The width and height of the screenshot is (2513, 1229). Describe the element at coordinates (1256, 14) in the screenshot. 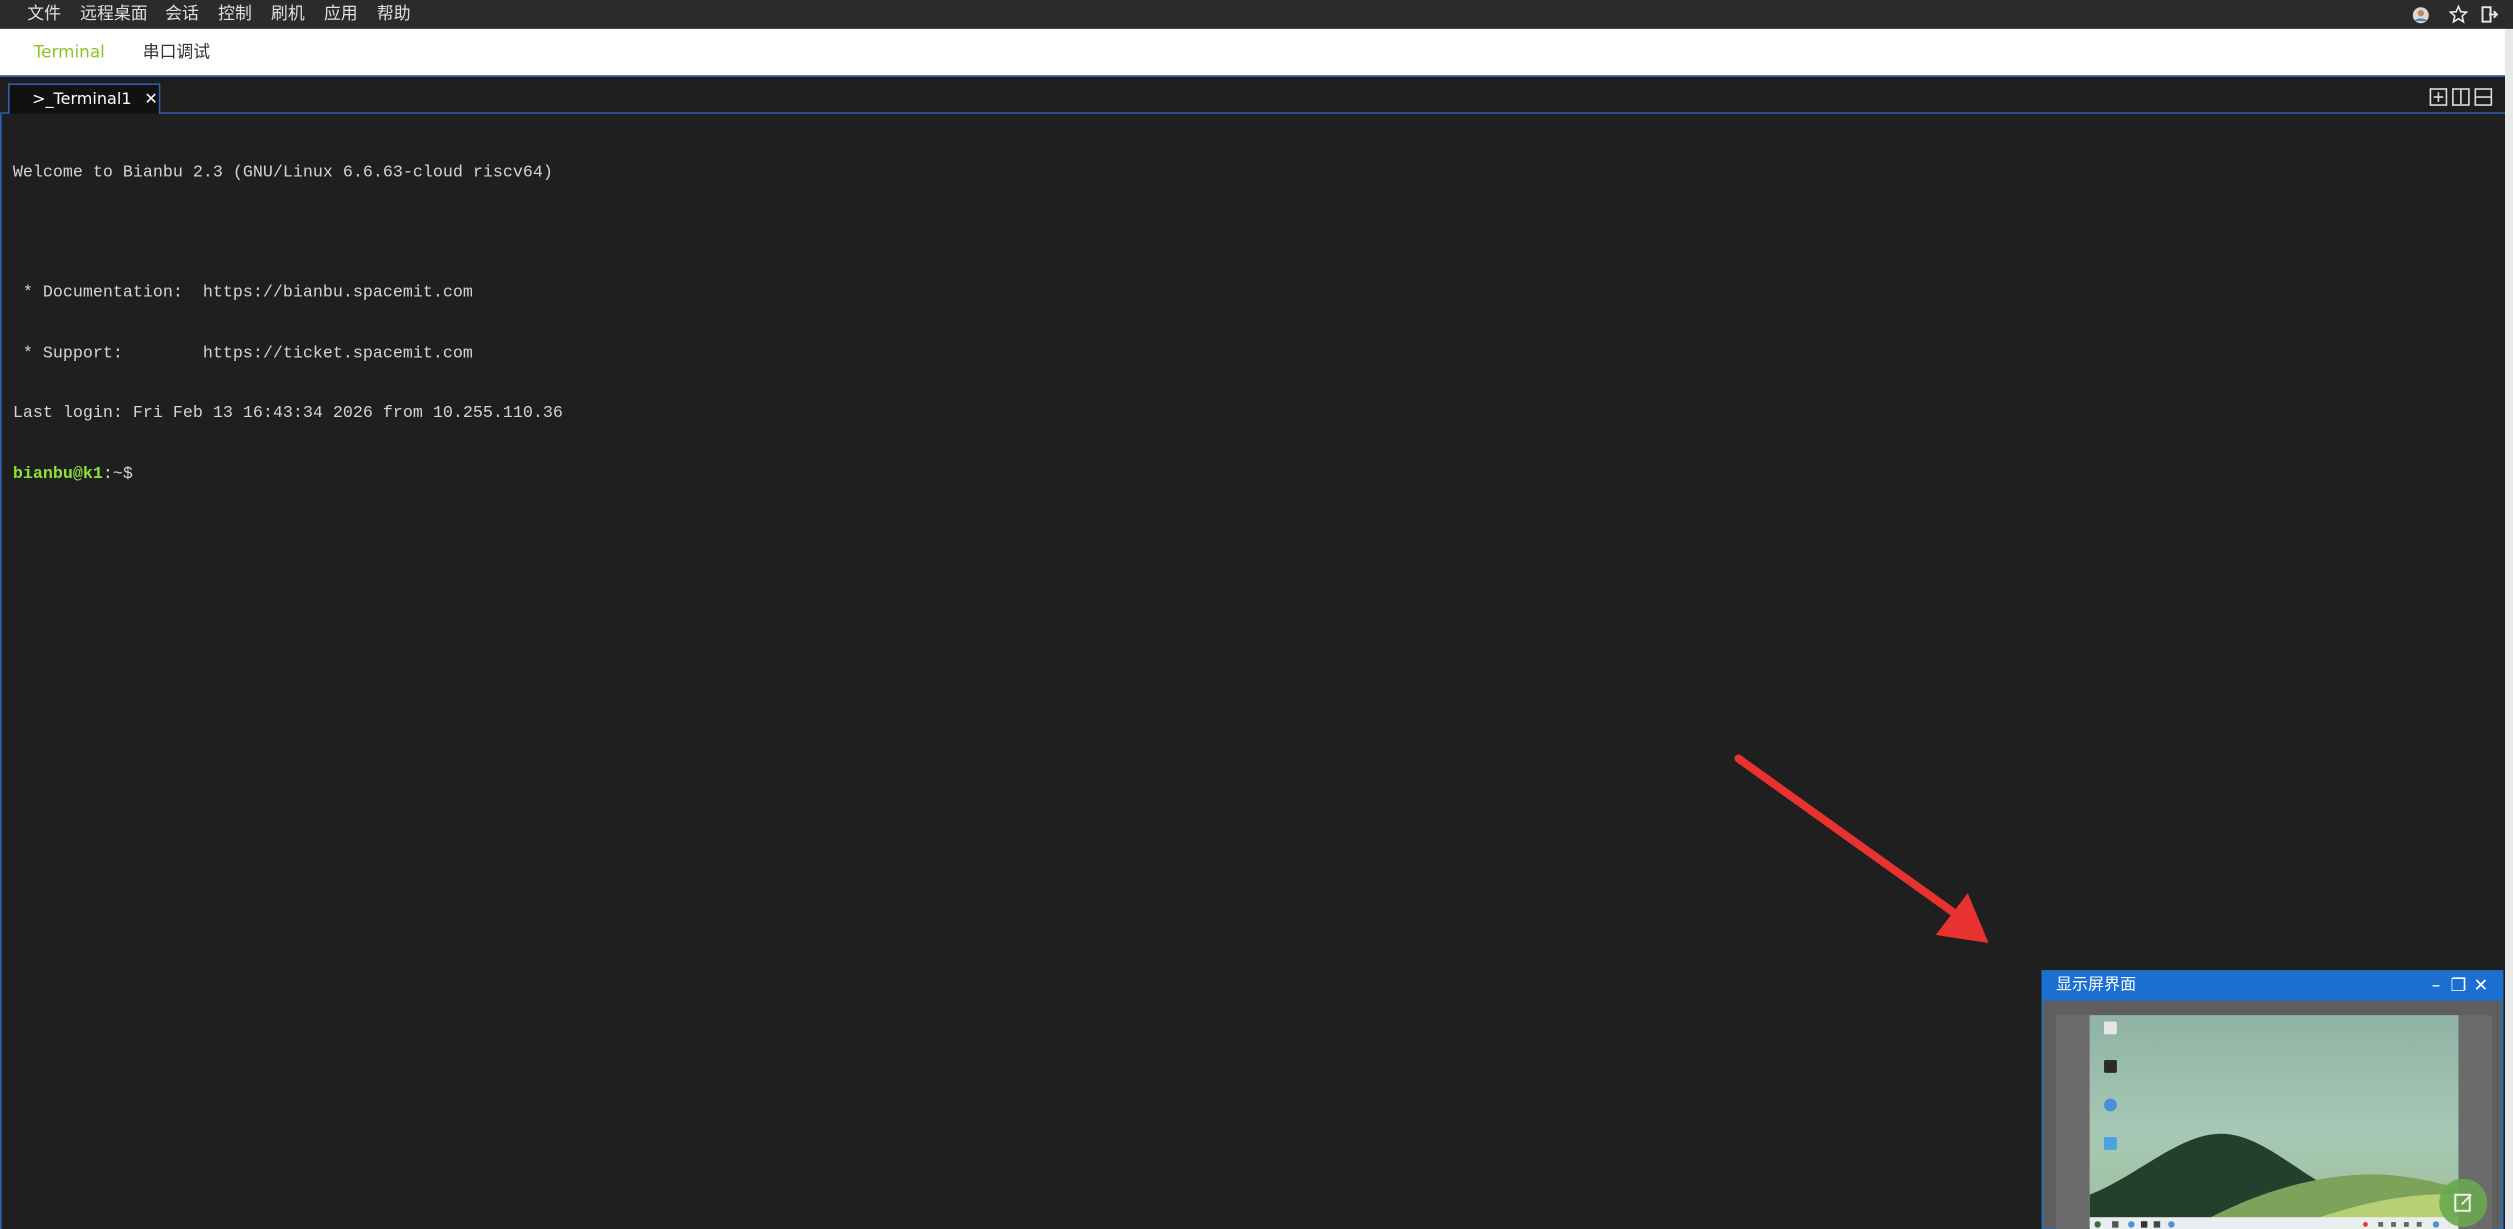

I see `menu-bar: 文件 远程桌面 会话 控制 刷机 应用 帮助` at that location.